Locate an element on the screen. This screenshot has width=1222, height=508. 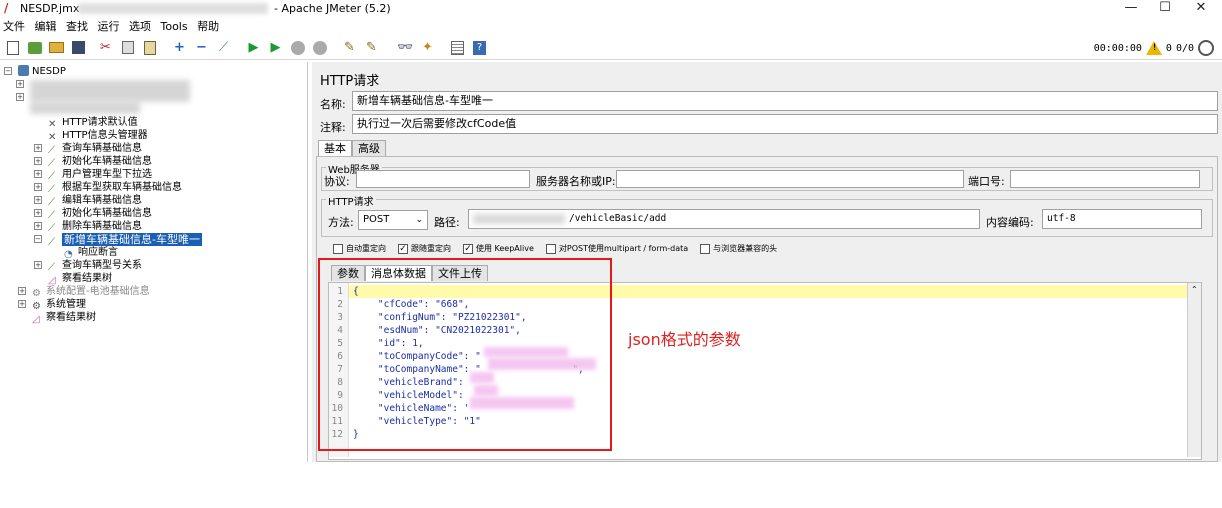
tree-item: + ⚙ 系统管理 is located at coordinates (52, 305).